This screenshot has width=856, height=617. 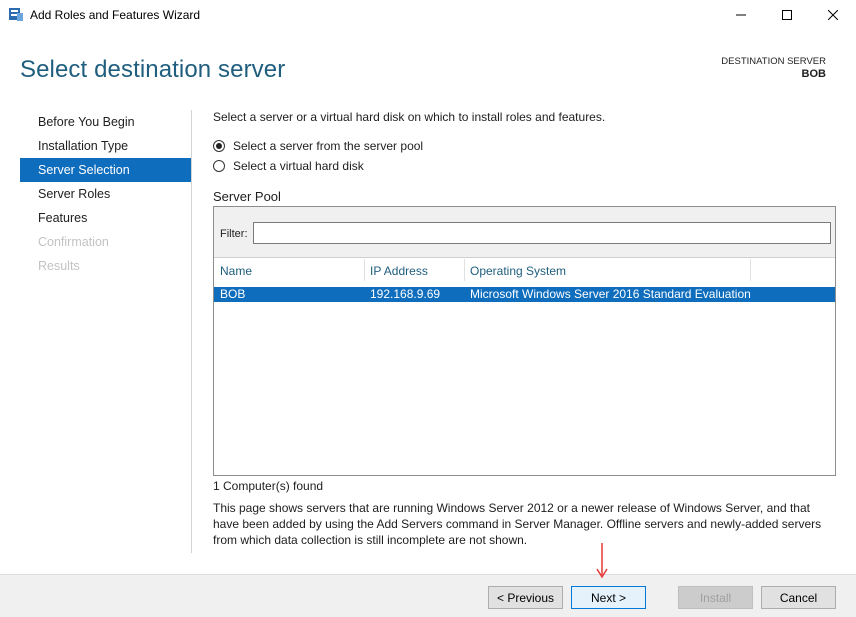 I want to click on column-header-ip-address: IP Address, so click(x=414, y=271).